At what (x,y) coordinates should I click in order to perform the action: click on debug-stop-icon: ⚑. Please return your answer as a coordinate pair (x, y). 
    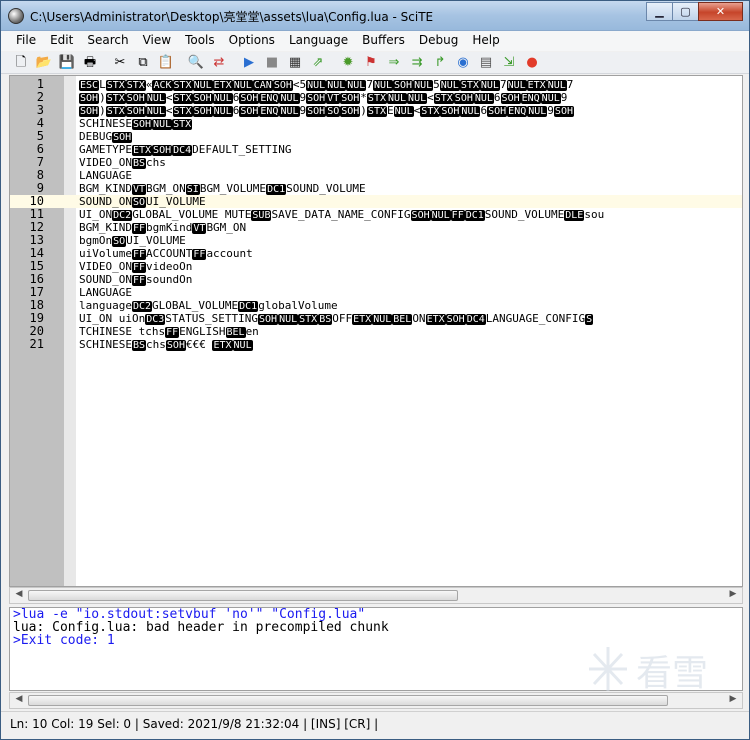
    Looking at the image, I should click on (371, 63).